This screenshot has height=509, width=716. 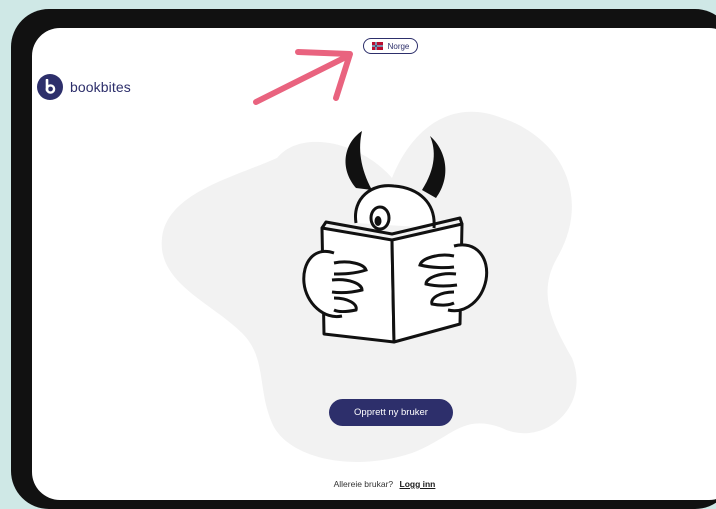 I want to click on pink-arrow-icon, so click(x=303, y=77).